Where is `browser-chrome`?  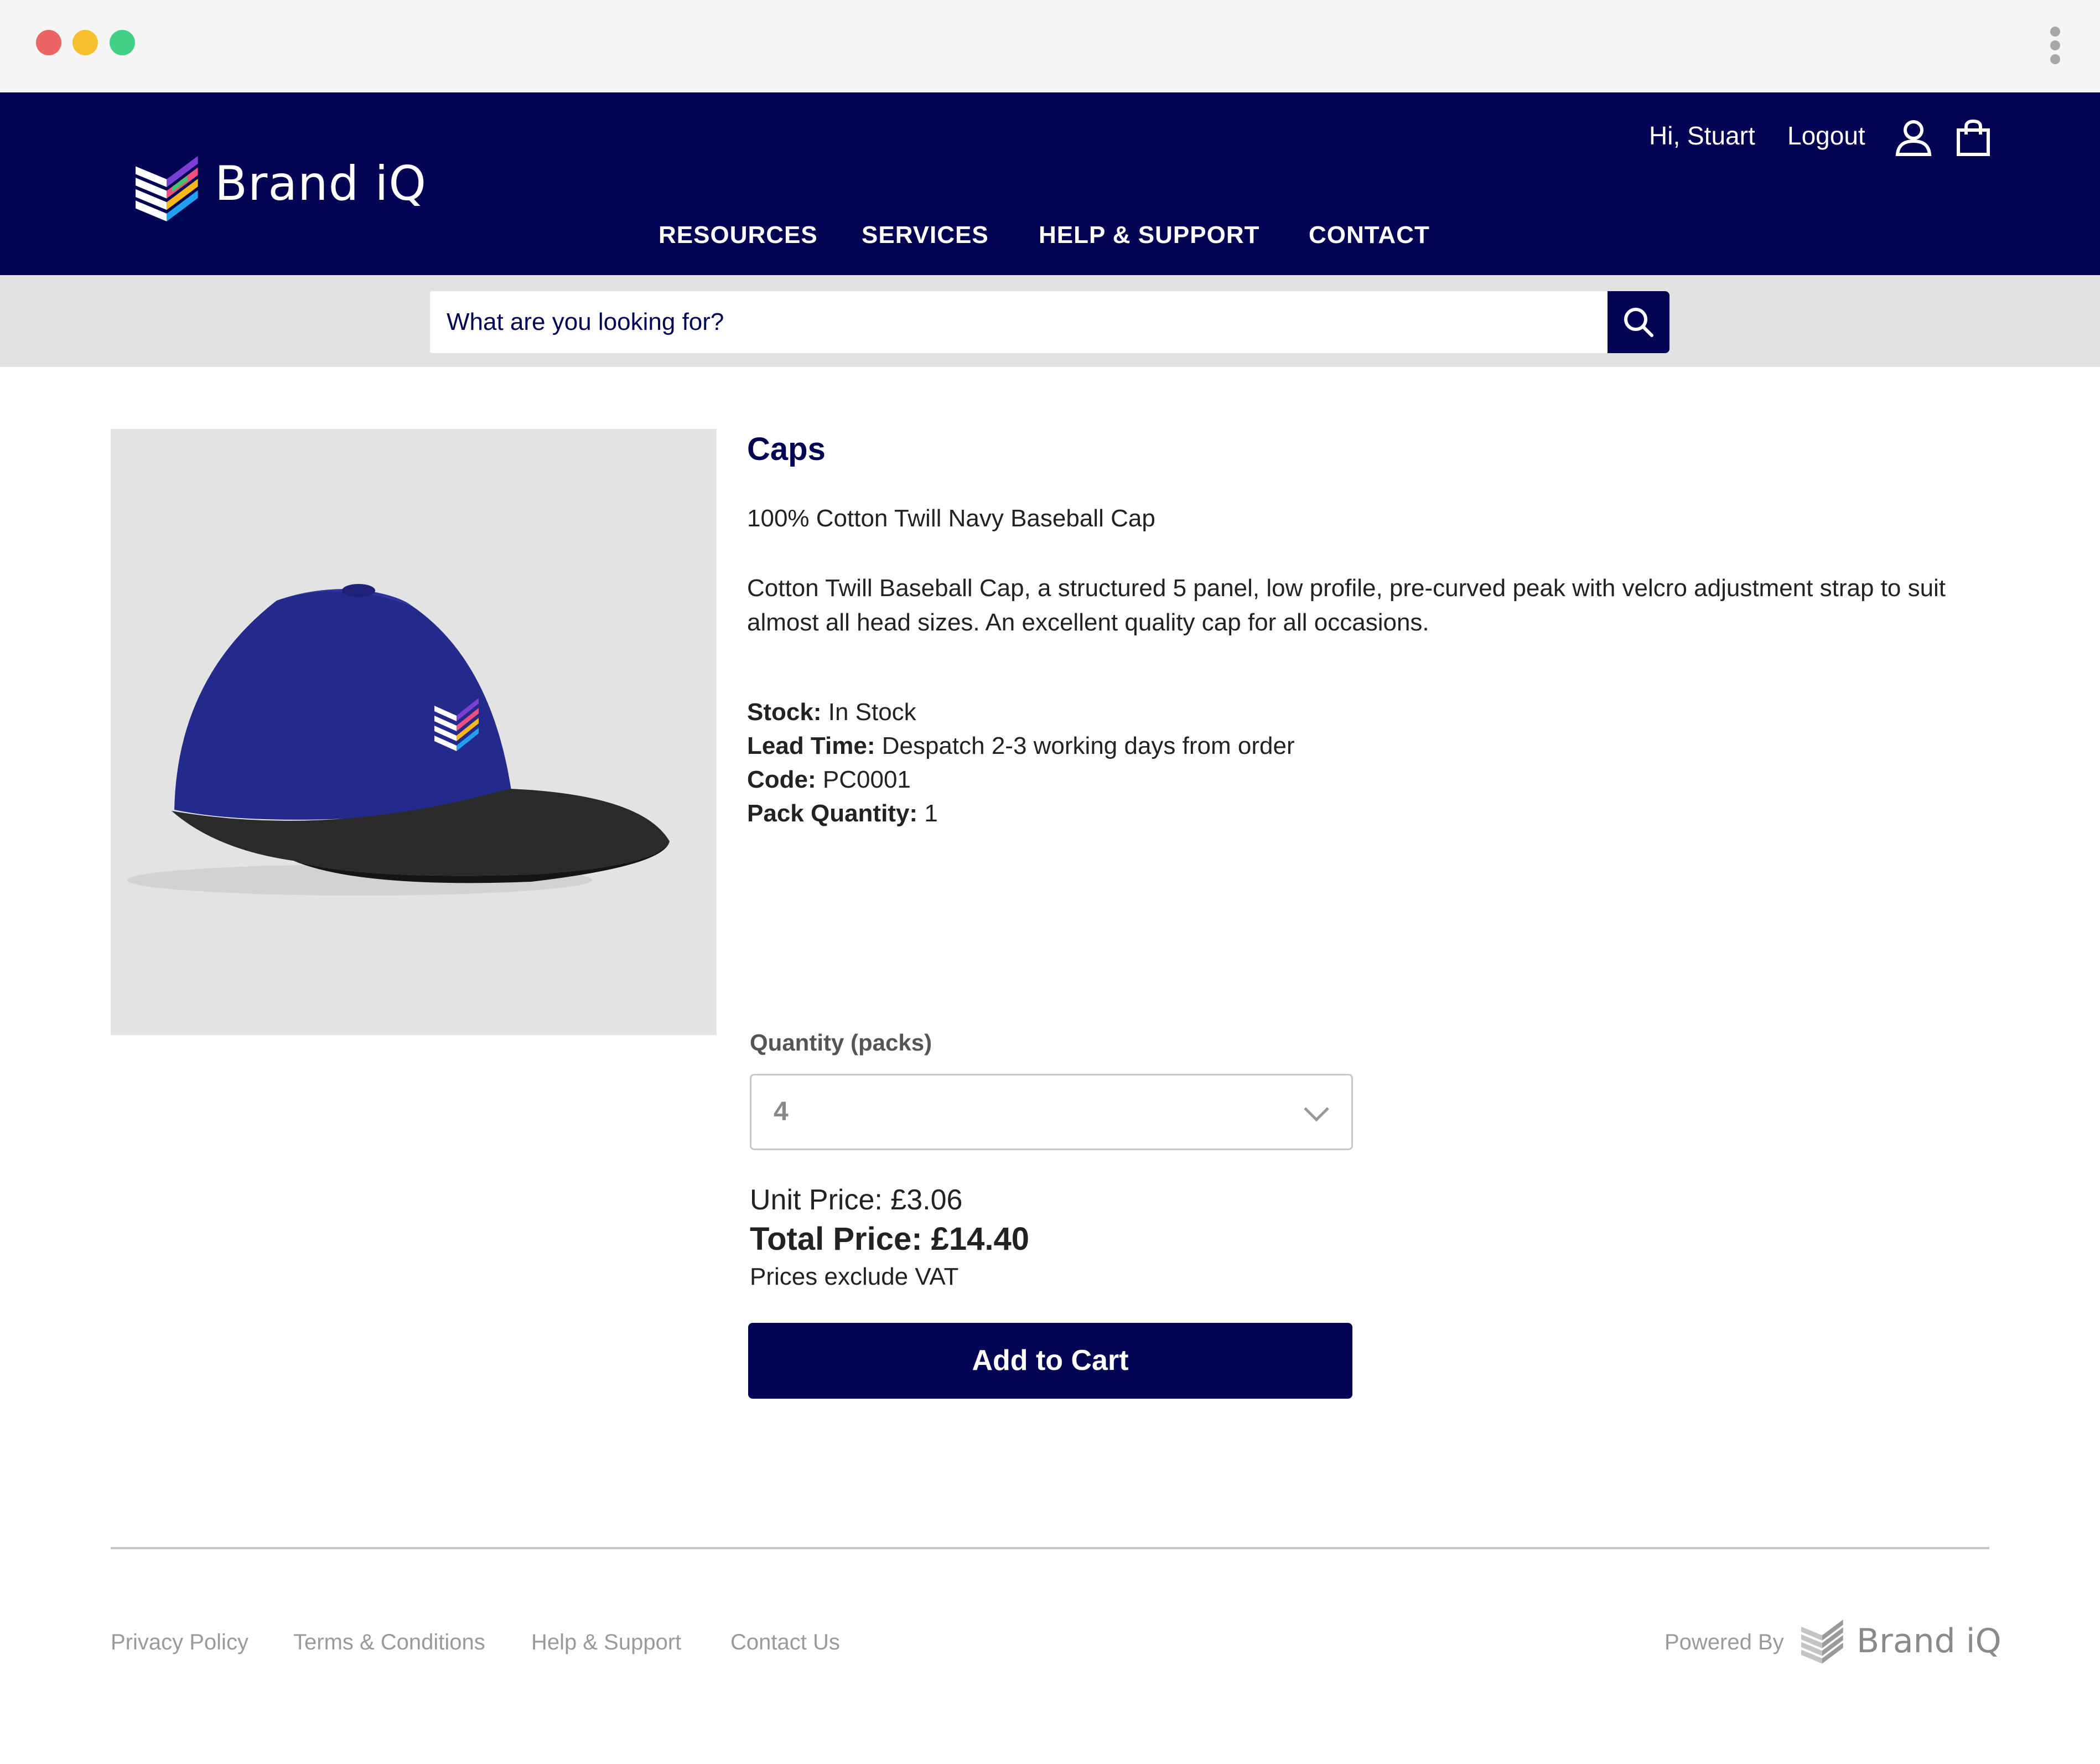 browser-chrome is located at coordinates (1050, 46).